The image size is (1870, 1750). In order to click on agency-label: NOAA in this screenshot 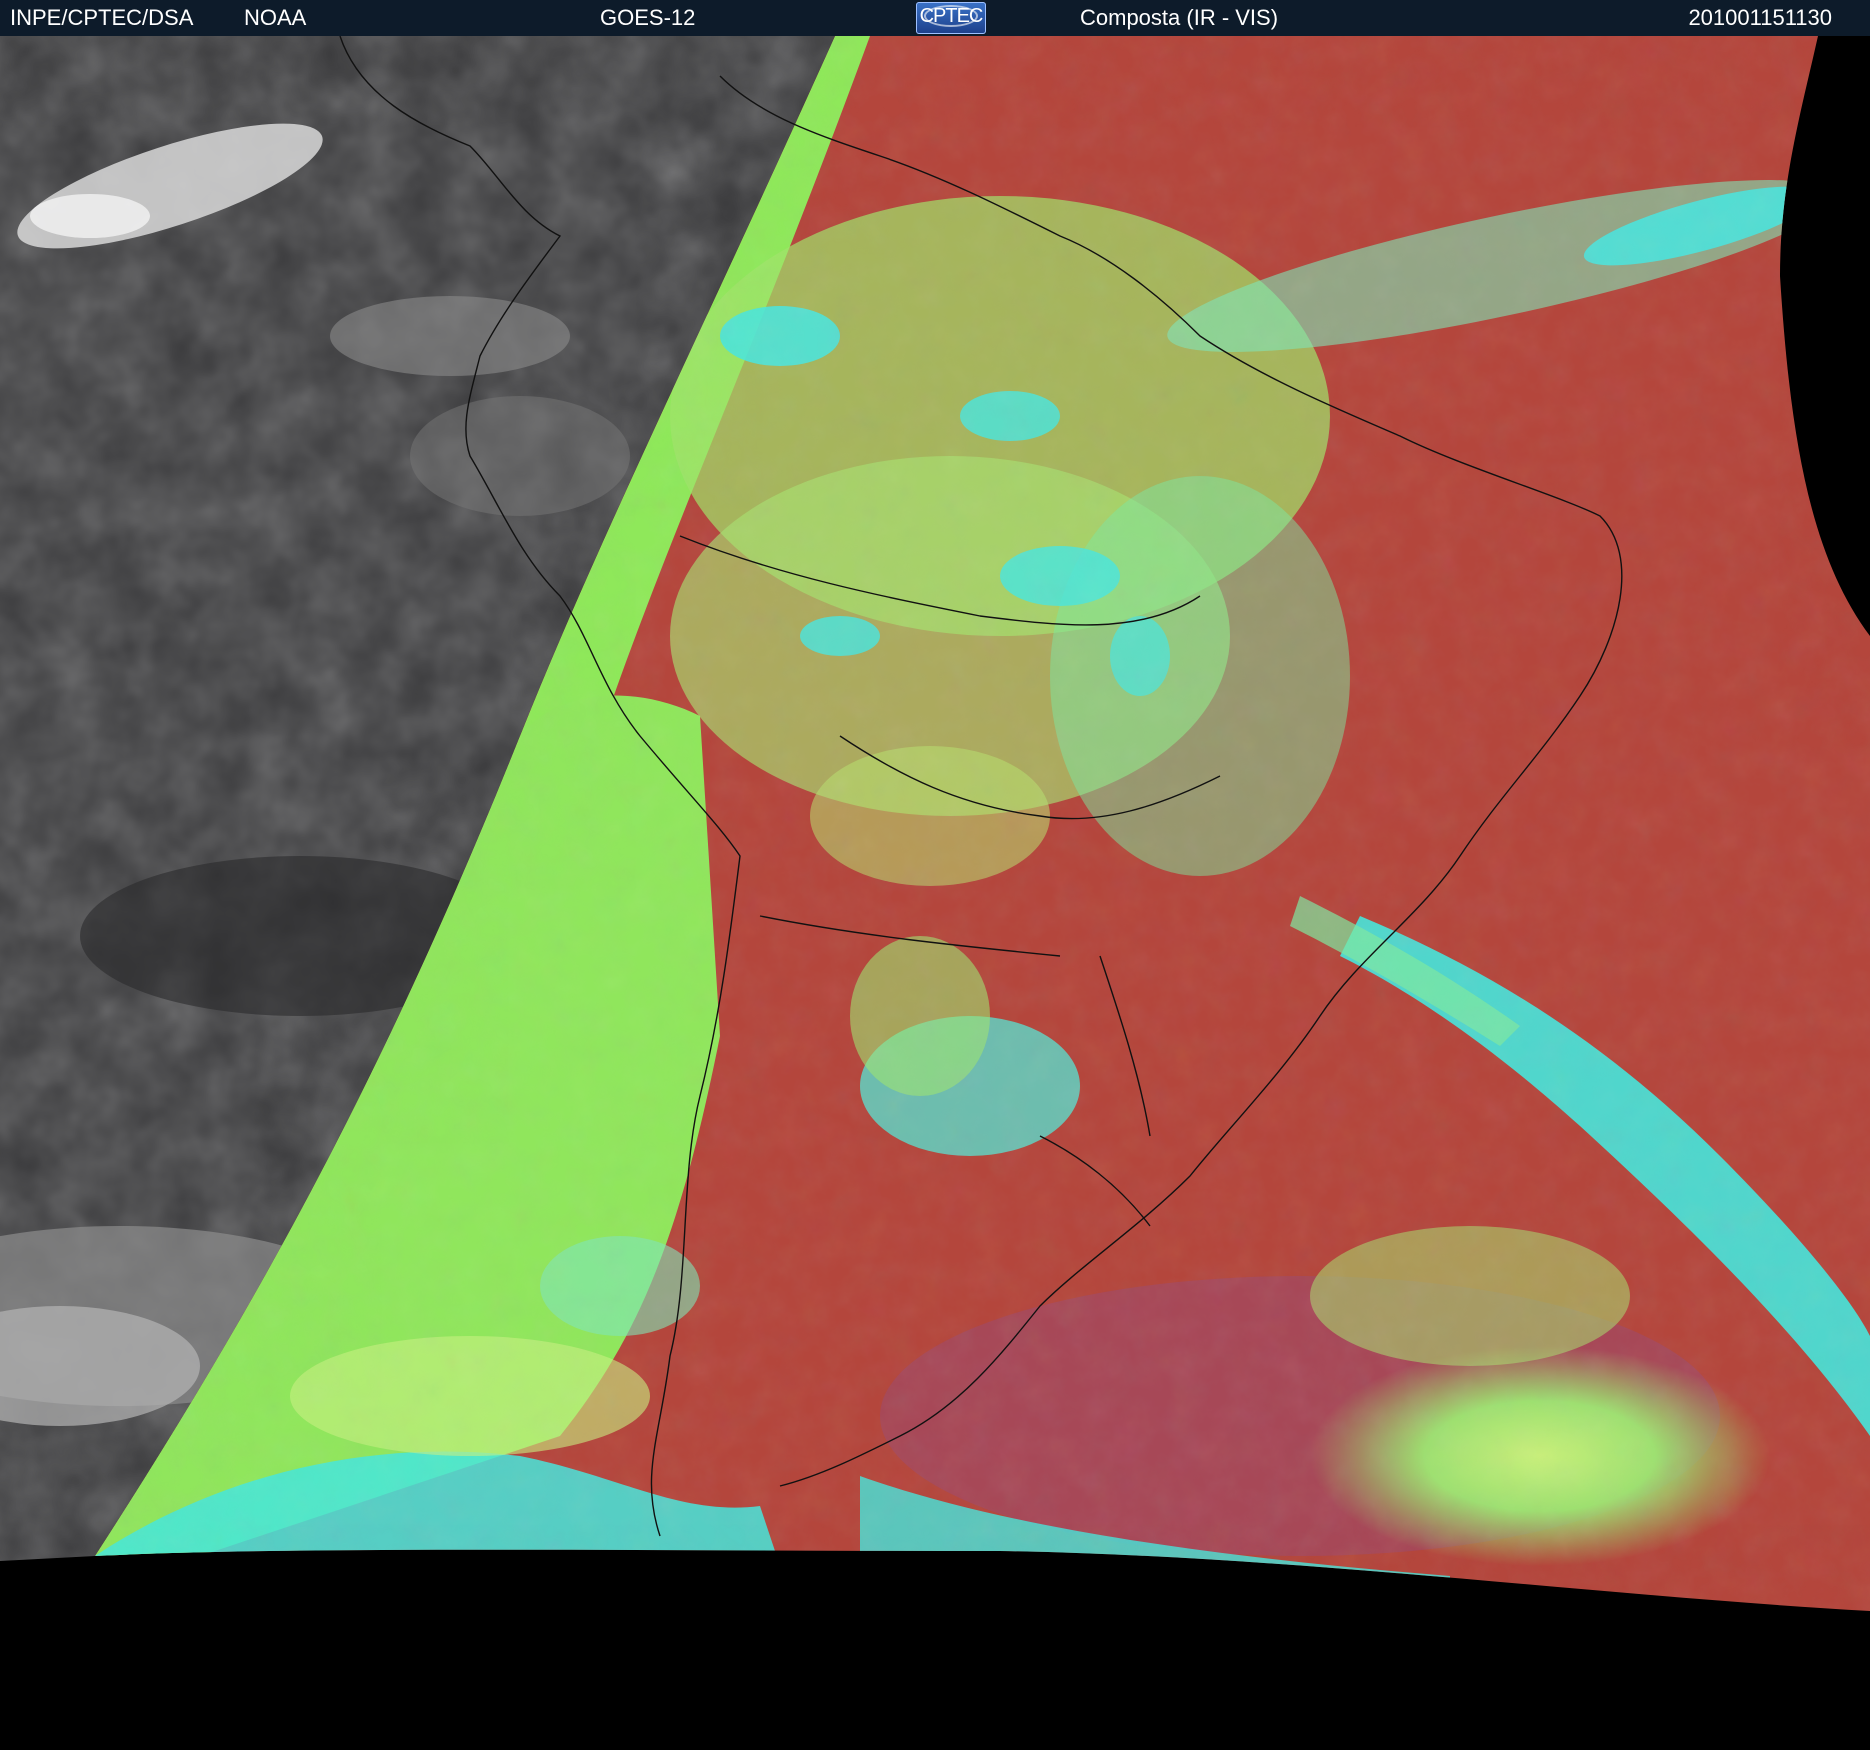, I will do `click(275, 17)`.